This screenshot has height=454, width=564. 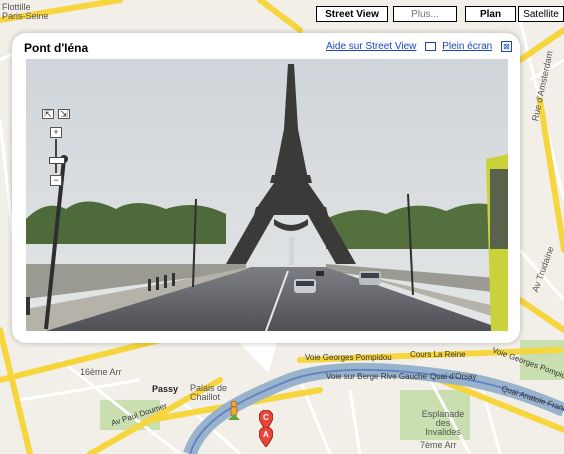 I want to click on close-icon: ⊠, so click(x=506, y=46).